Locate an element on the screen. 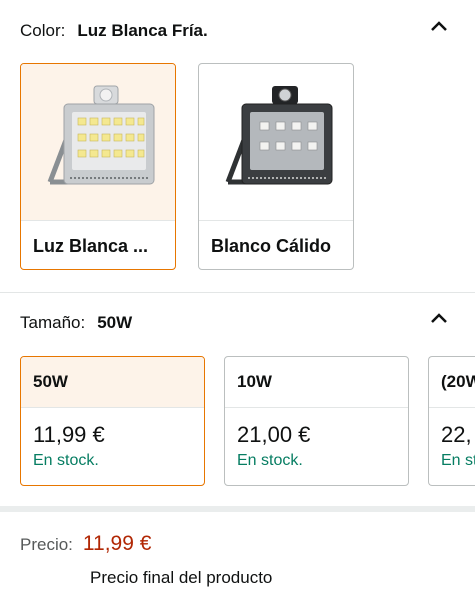 This screenshot has width=475, height=597. section-separator is located at coordinates (237, 509).